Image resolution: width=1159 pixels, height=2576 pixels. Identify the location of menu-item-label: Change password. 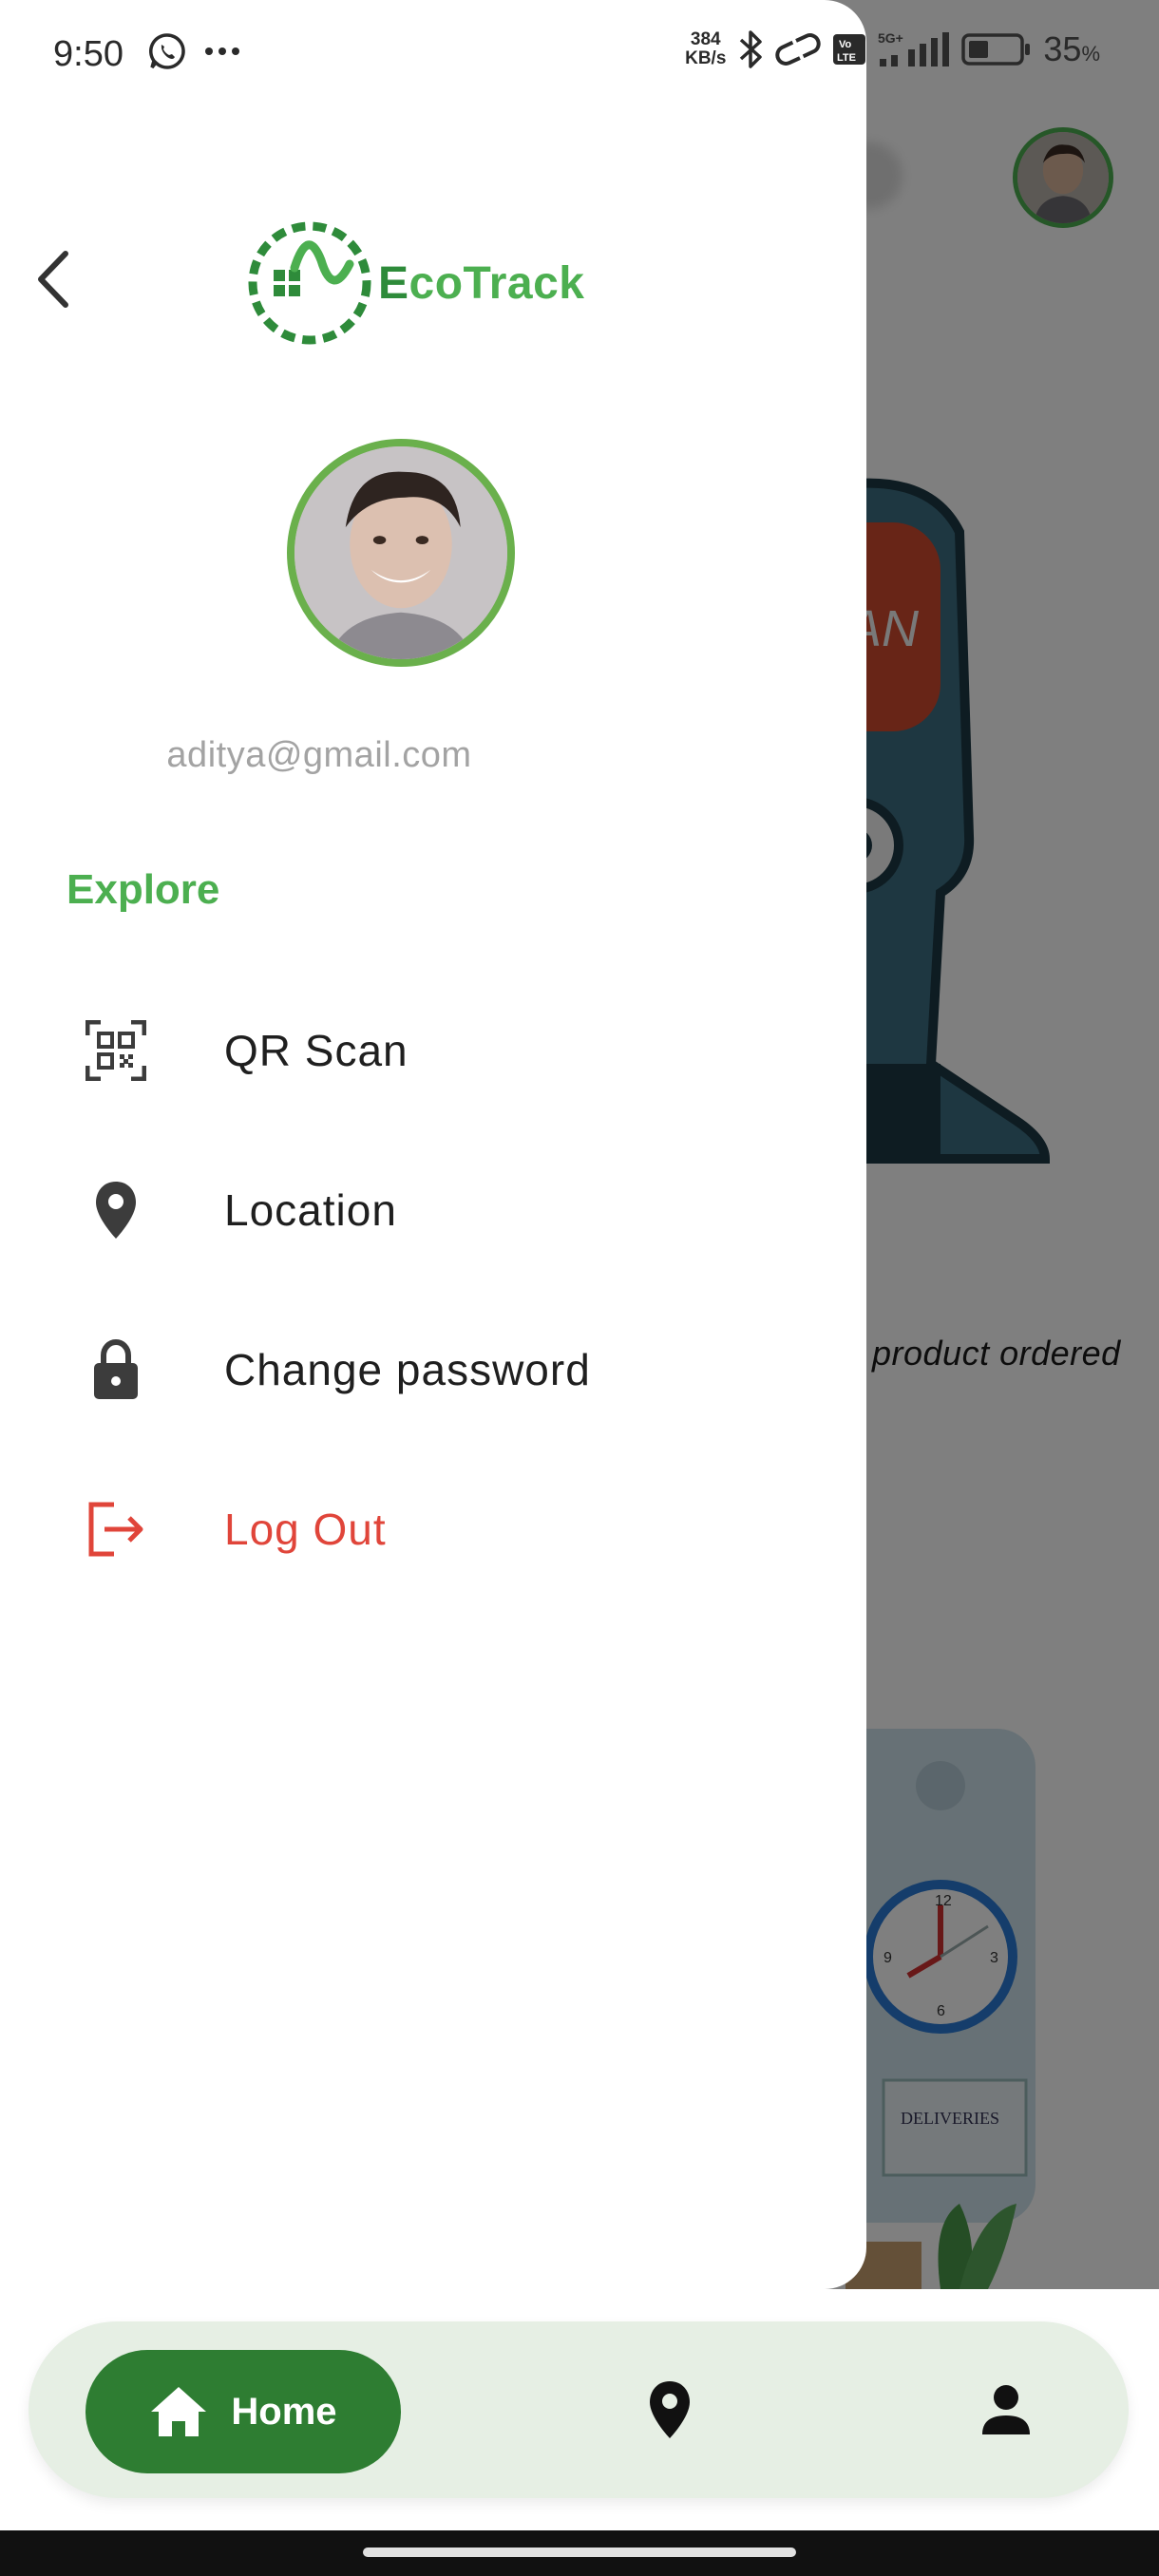
(407, 1369).